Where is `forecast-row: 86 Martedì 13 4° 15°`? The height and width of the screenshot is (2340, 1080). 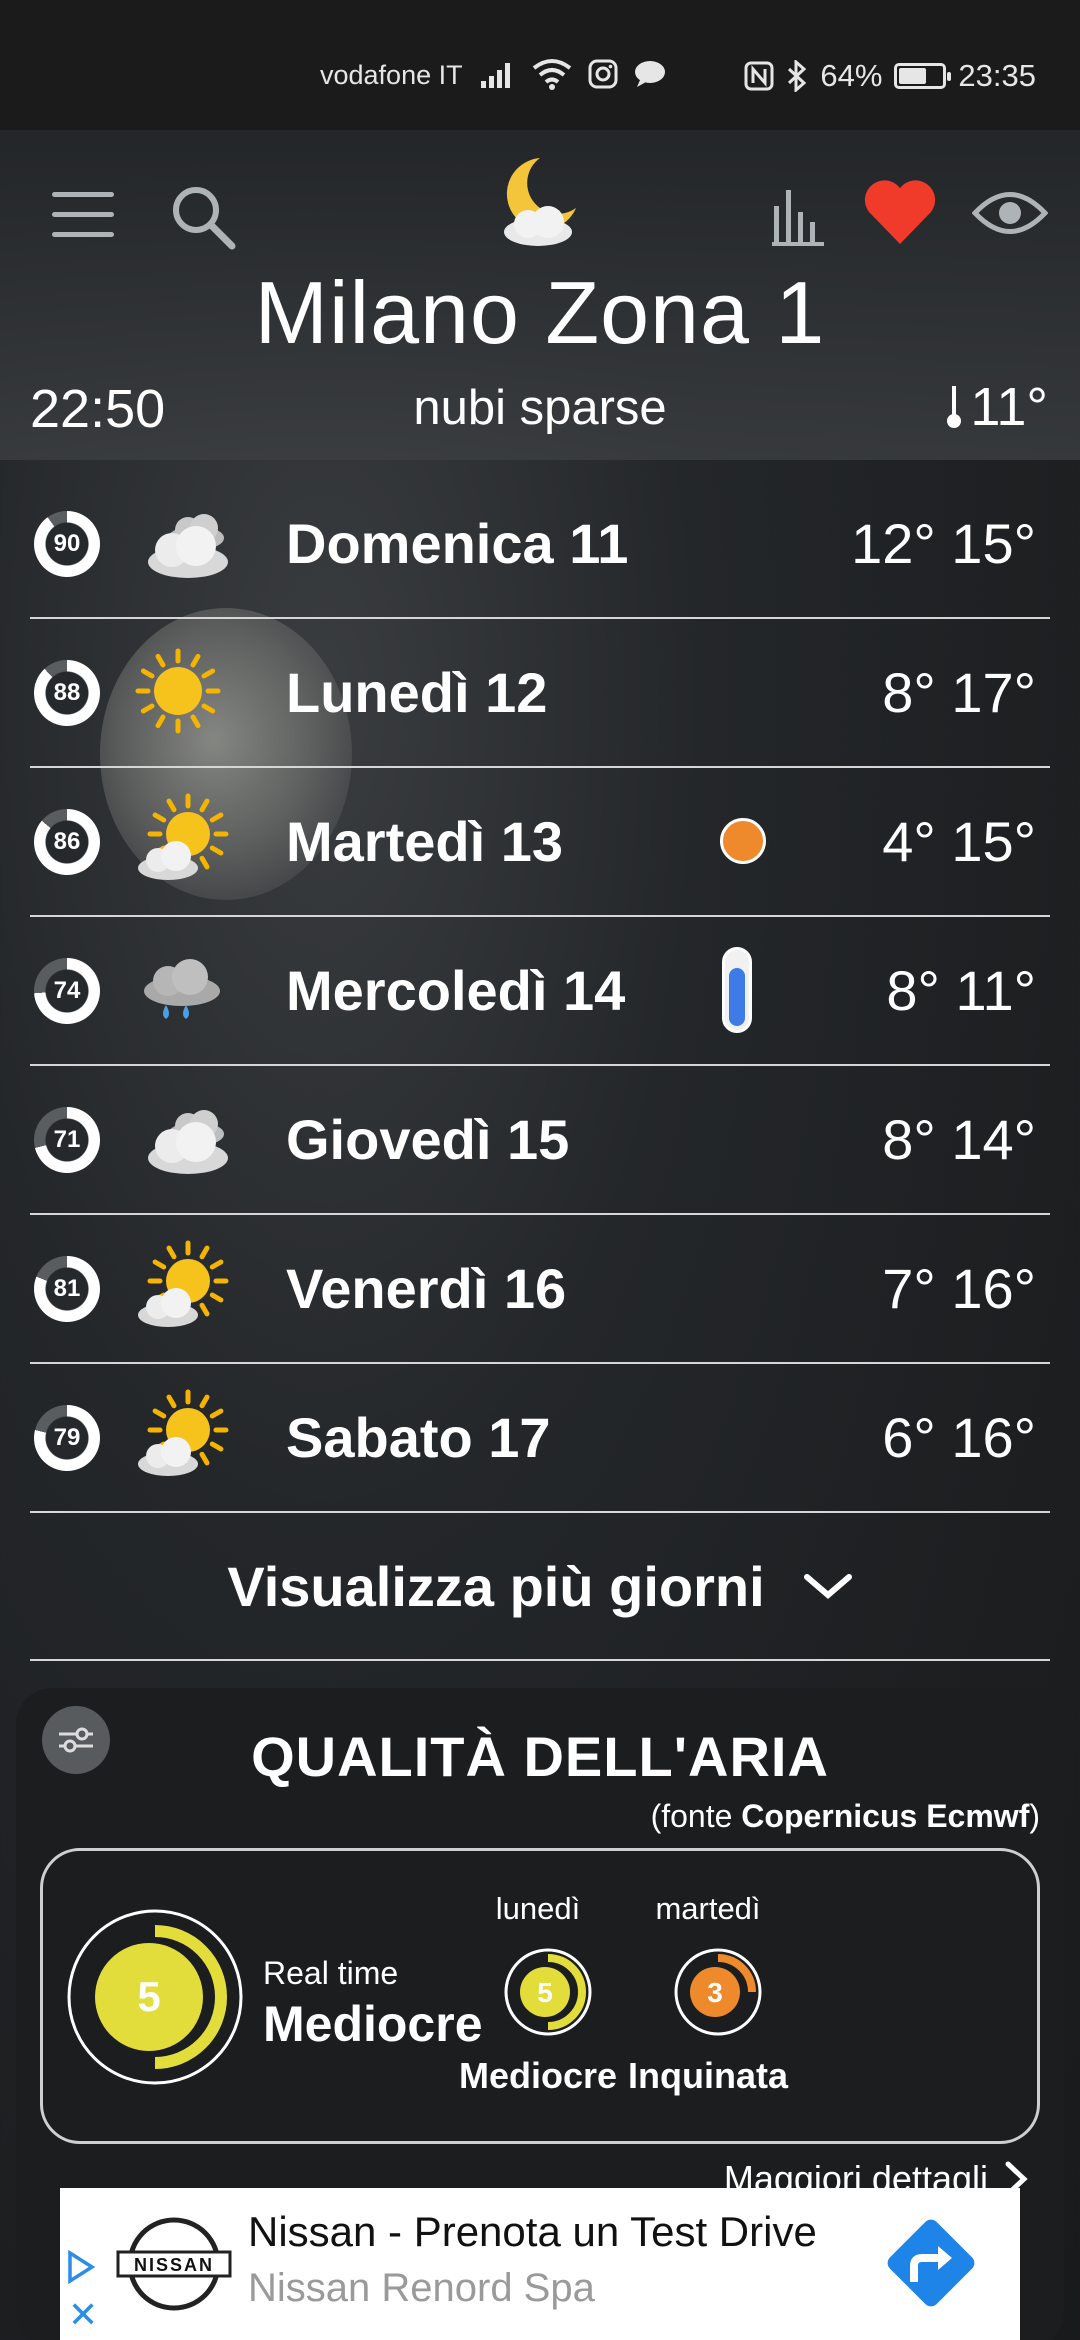
forecast-row: 86 Martedì 13 4° 15° is located at coordinates (540, 842).